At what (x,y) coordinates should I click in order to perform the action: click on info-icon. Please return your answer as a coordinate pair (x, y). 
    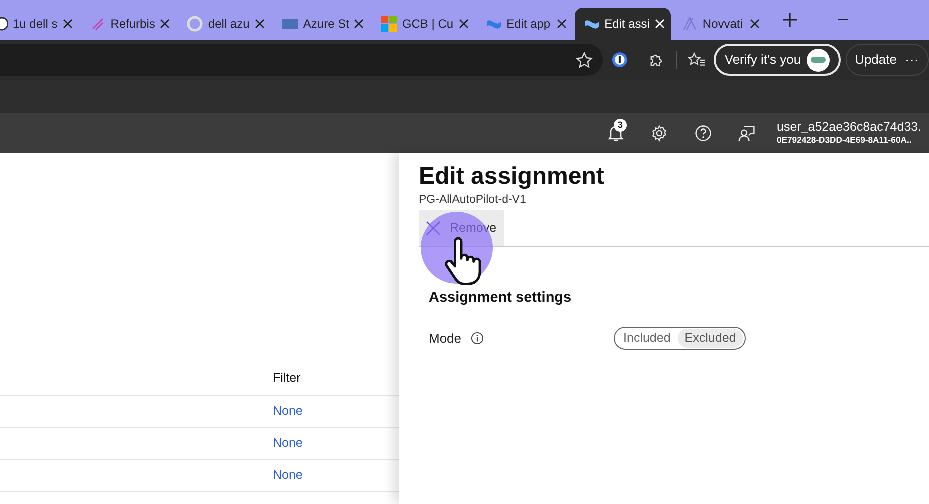
    Looking at the image, I should click on (477, 338).